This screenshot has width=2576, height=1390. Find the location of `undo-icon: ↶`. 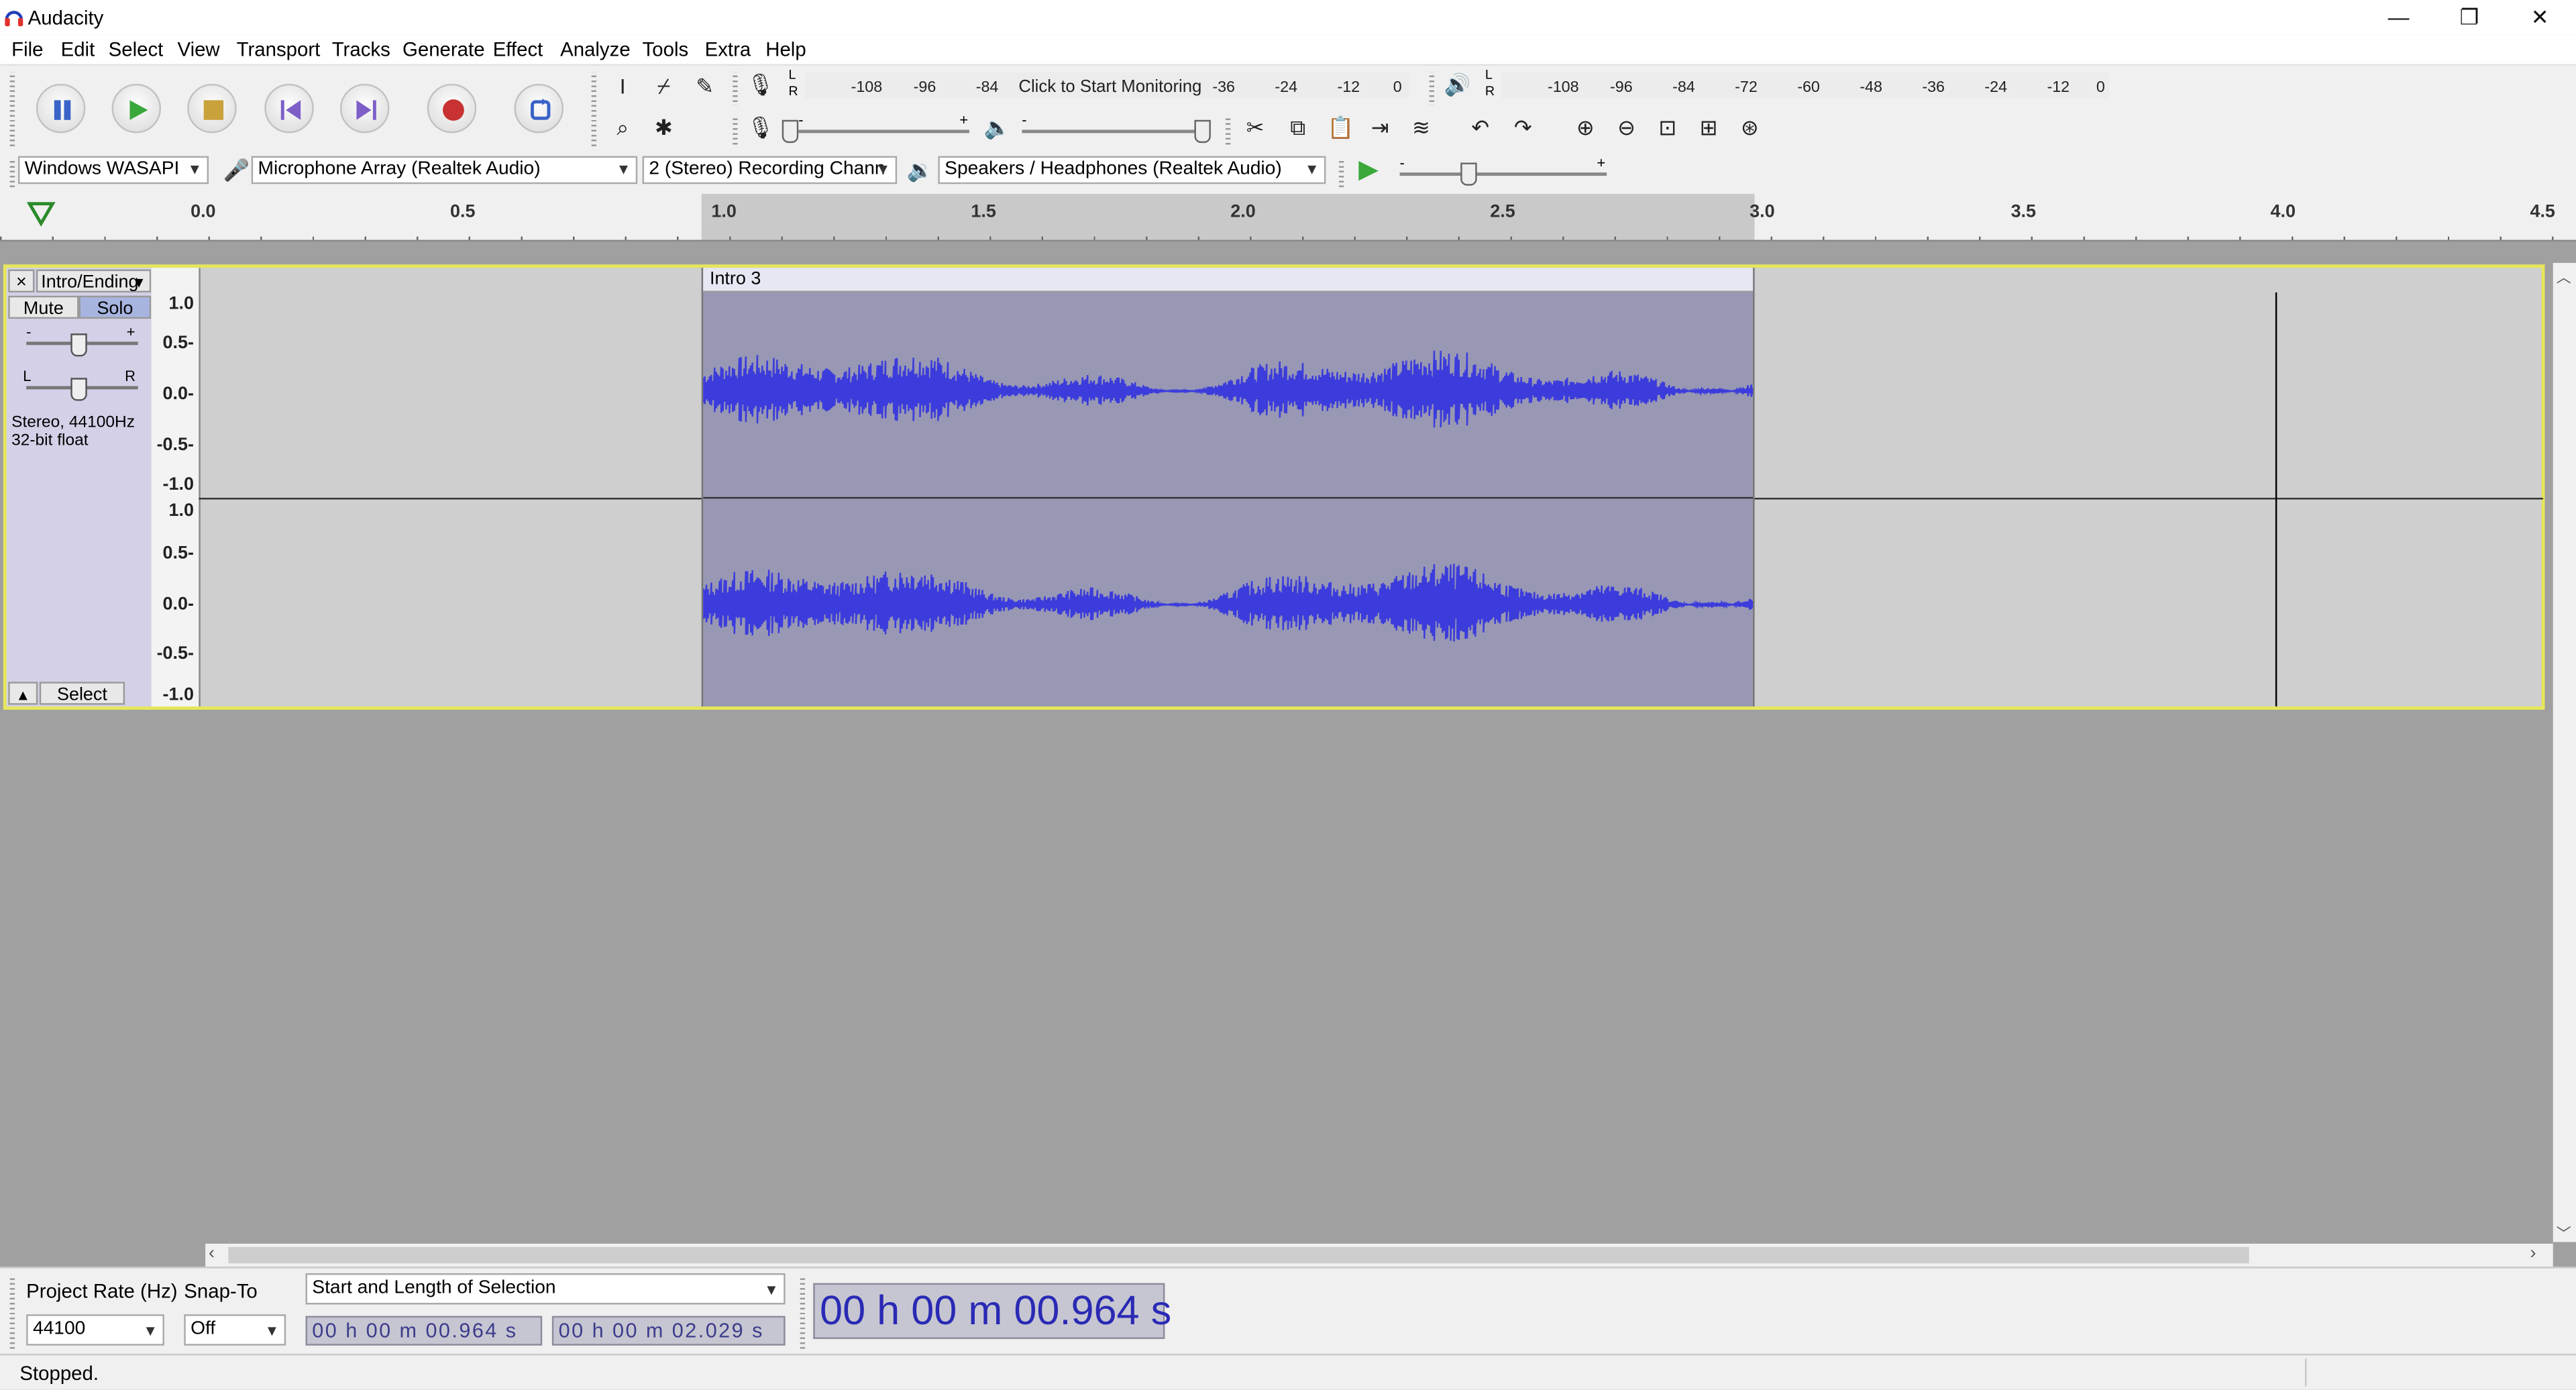

undo-icon: ↶ is located at coordinates (1480, 128).